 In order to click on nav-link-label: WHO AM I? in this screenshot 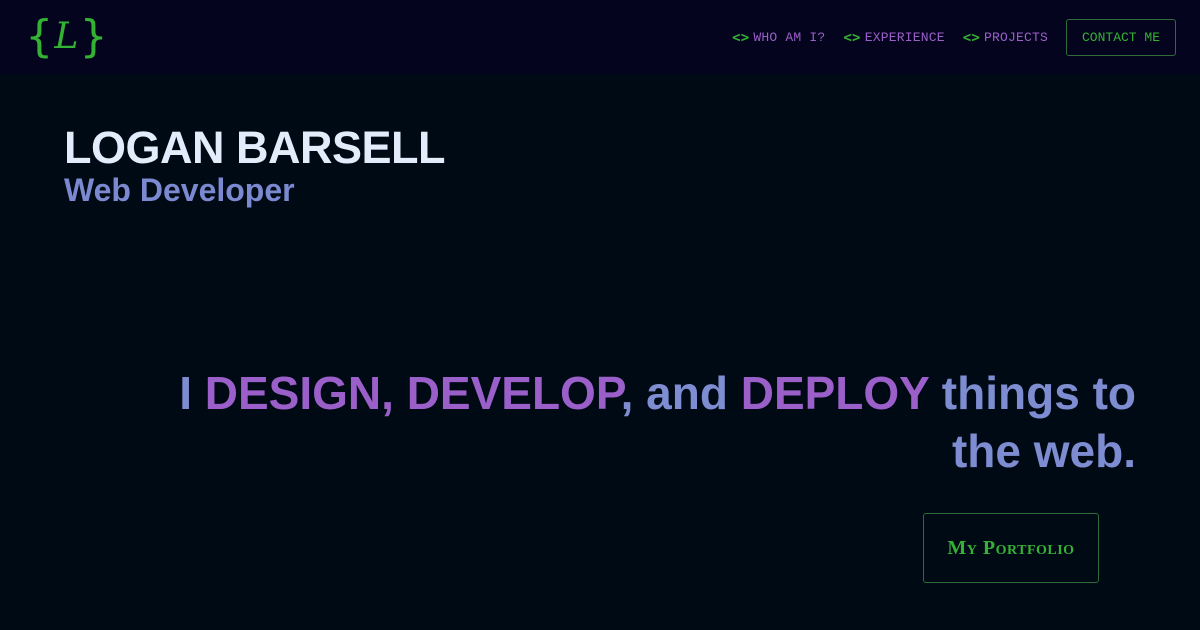, I will do `click(789, 37)`.